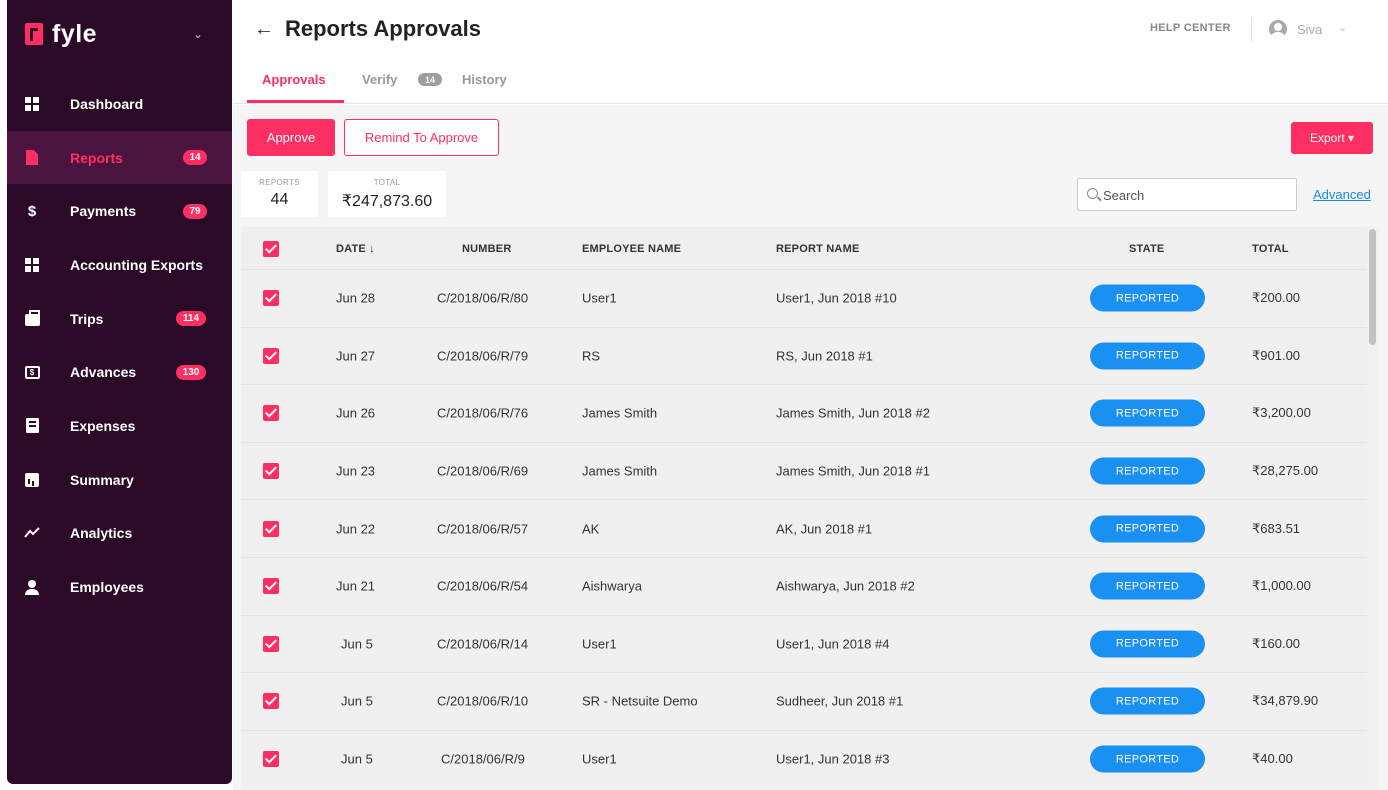 Image resolution: width=1388 pixels, height=790 pixels. Describe the element at coordinates (383, 28) in the screenshot. I see `page-title: Reports Approvals` at that location.